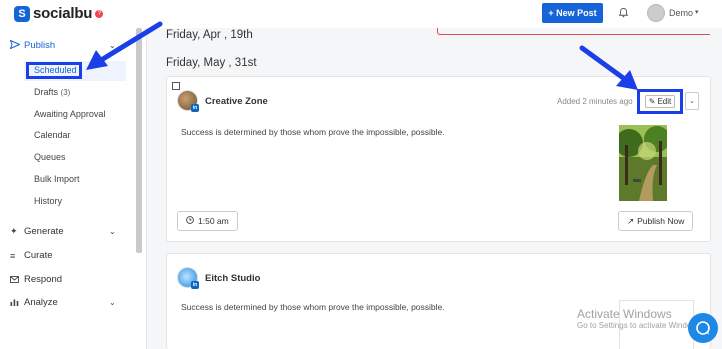 The width and height of the screenshot is (722, 349). What do you see at coordinates (48, 201) in the screenshot?
I see `sidebar-item-history: History` at bounding box center [48, 201].